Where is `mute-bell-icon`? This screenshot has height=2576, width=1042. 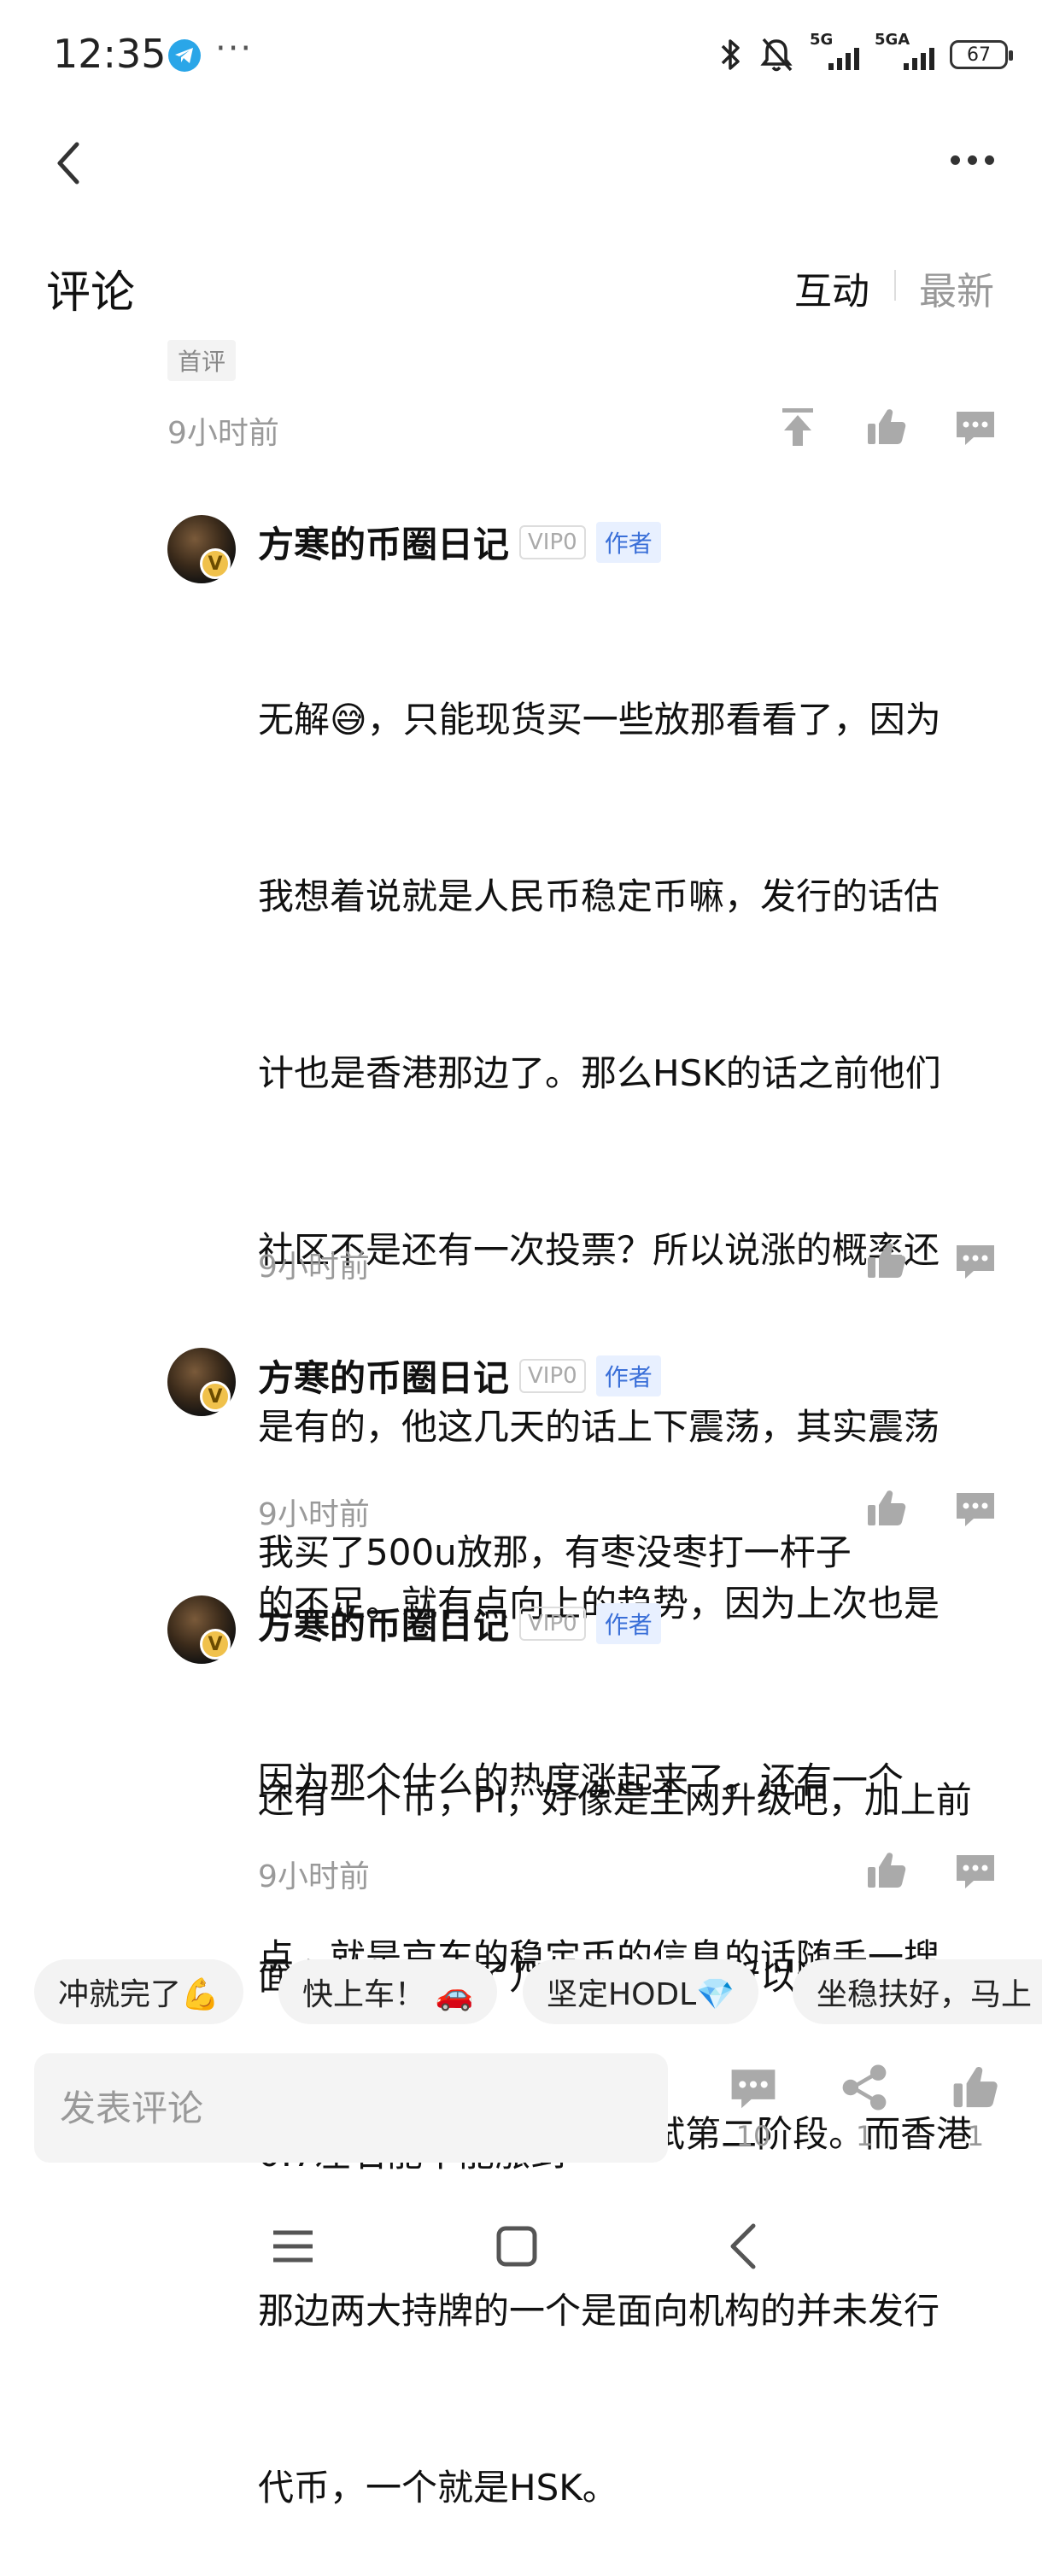
mute-bell-icon is located at coordinates (777, 55).